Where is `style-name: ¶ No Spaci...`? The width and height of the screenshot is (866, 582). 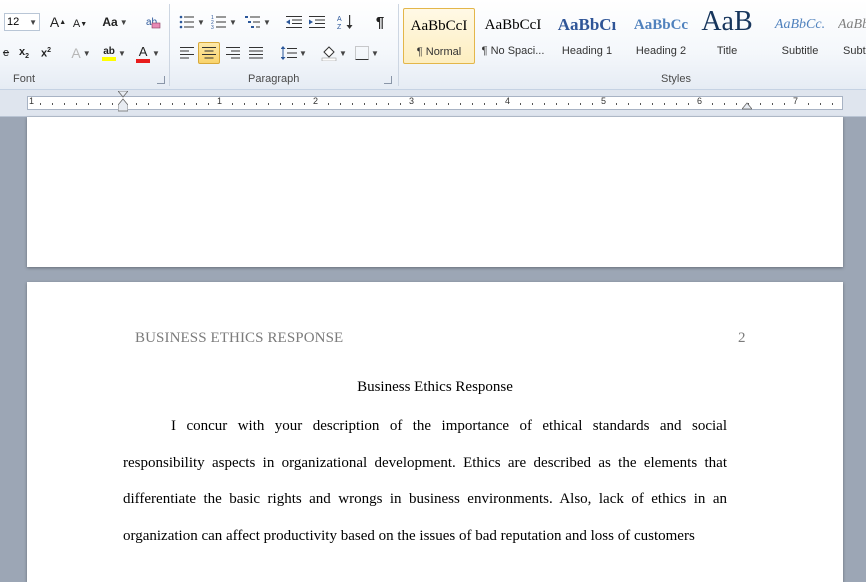
style-name: ¶ No Spaci... is located at coordinates (513, 51).